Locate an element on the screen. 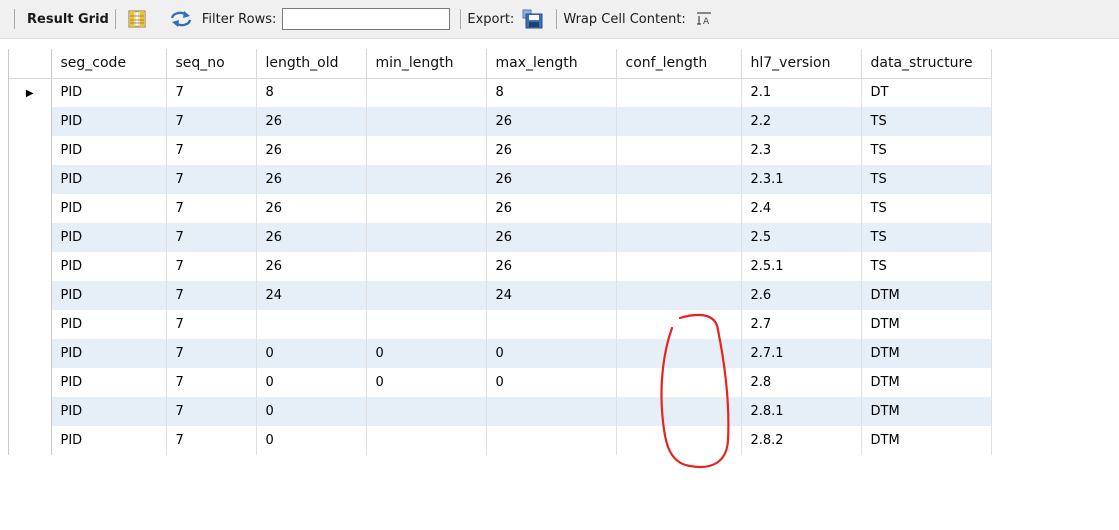 This screenshot has height=530, width=1119. table-row: PID 7 24 24 2.6 DTM is located at coordinates (500, 295).